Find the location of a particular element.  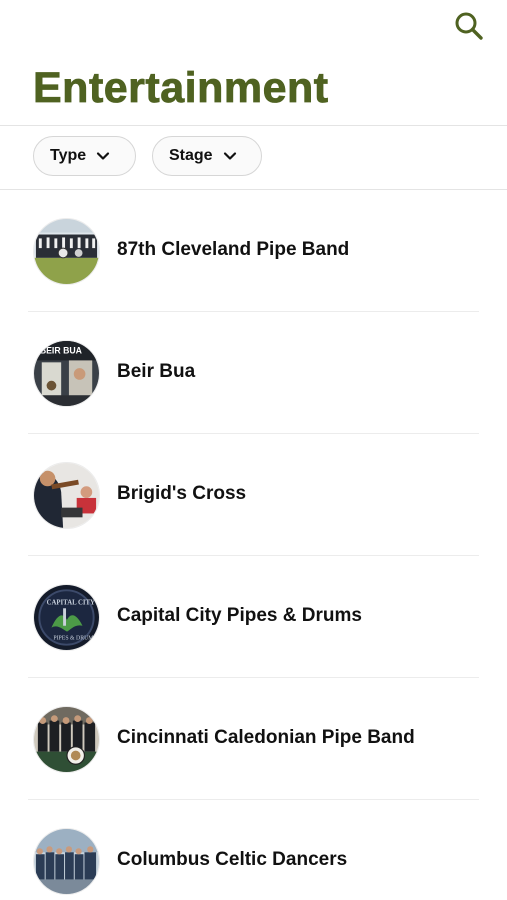

list-item-87th-cleveland-pipe-band: 87th Cleveland Pipe Band is located at coordinates (253, 251).